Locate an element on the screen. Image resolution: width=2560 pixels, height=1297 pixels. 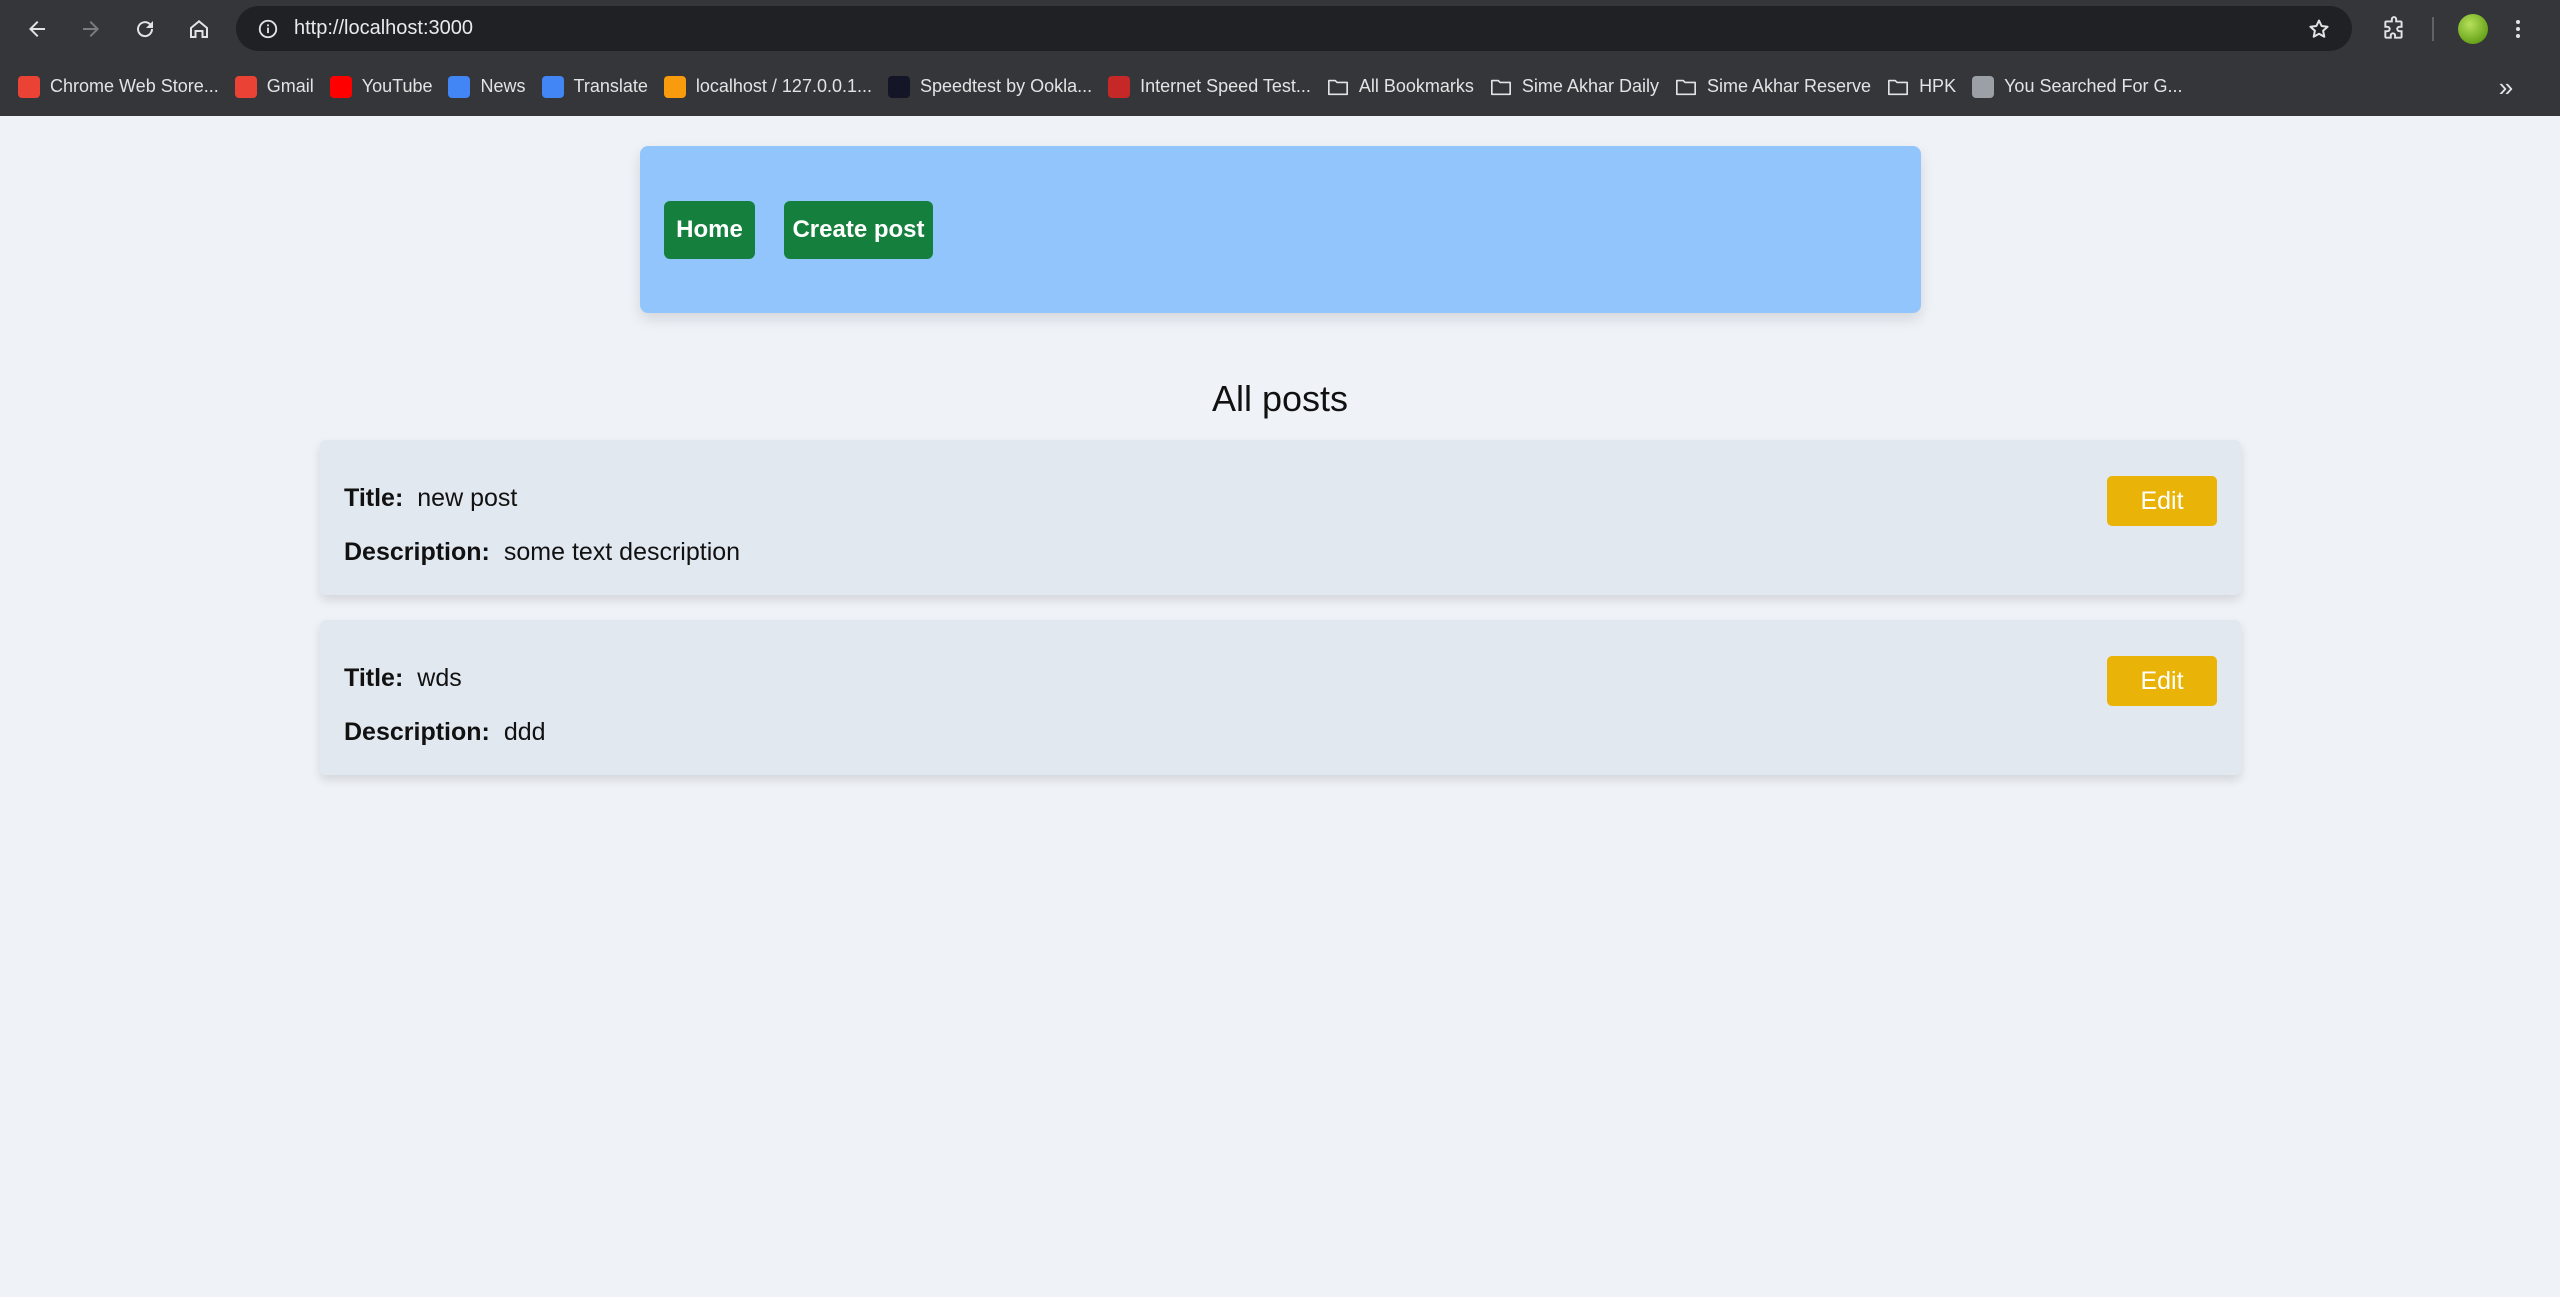
arrow-left-icon is located at coordinates (37, 28).